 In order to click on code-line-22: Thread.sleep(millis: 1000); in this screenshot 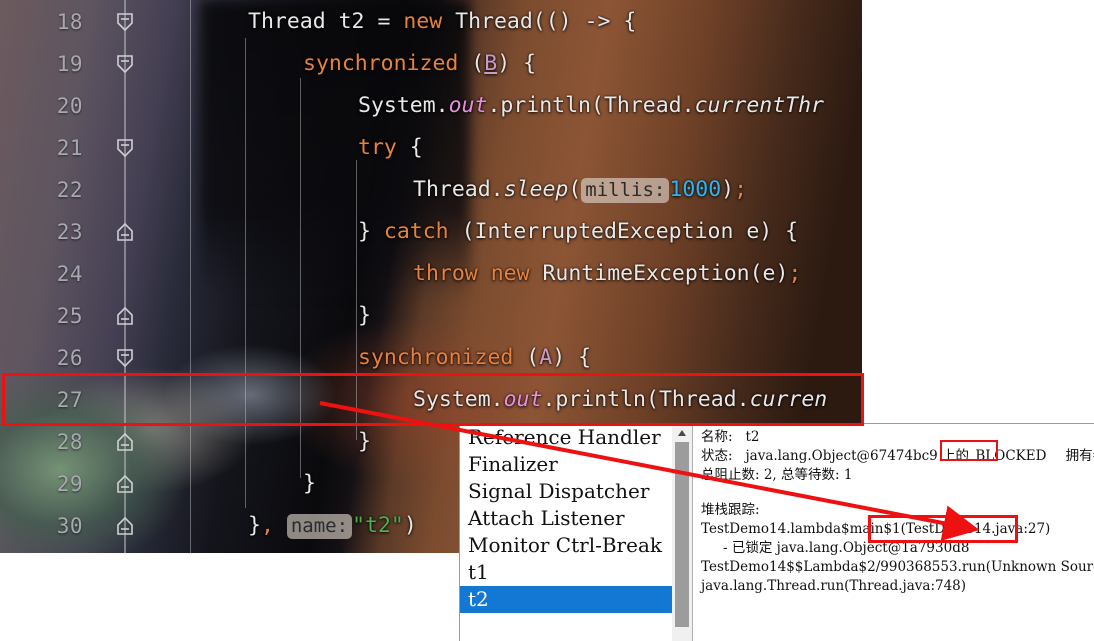, I will do `click(637, 190)`.